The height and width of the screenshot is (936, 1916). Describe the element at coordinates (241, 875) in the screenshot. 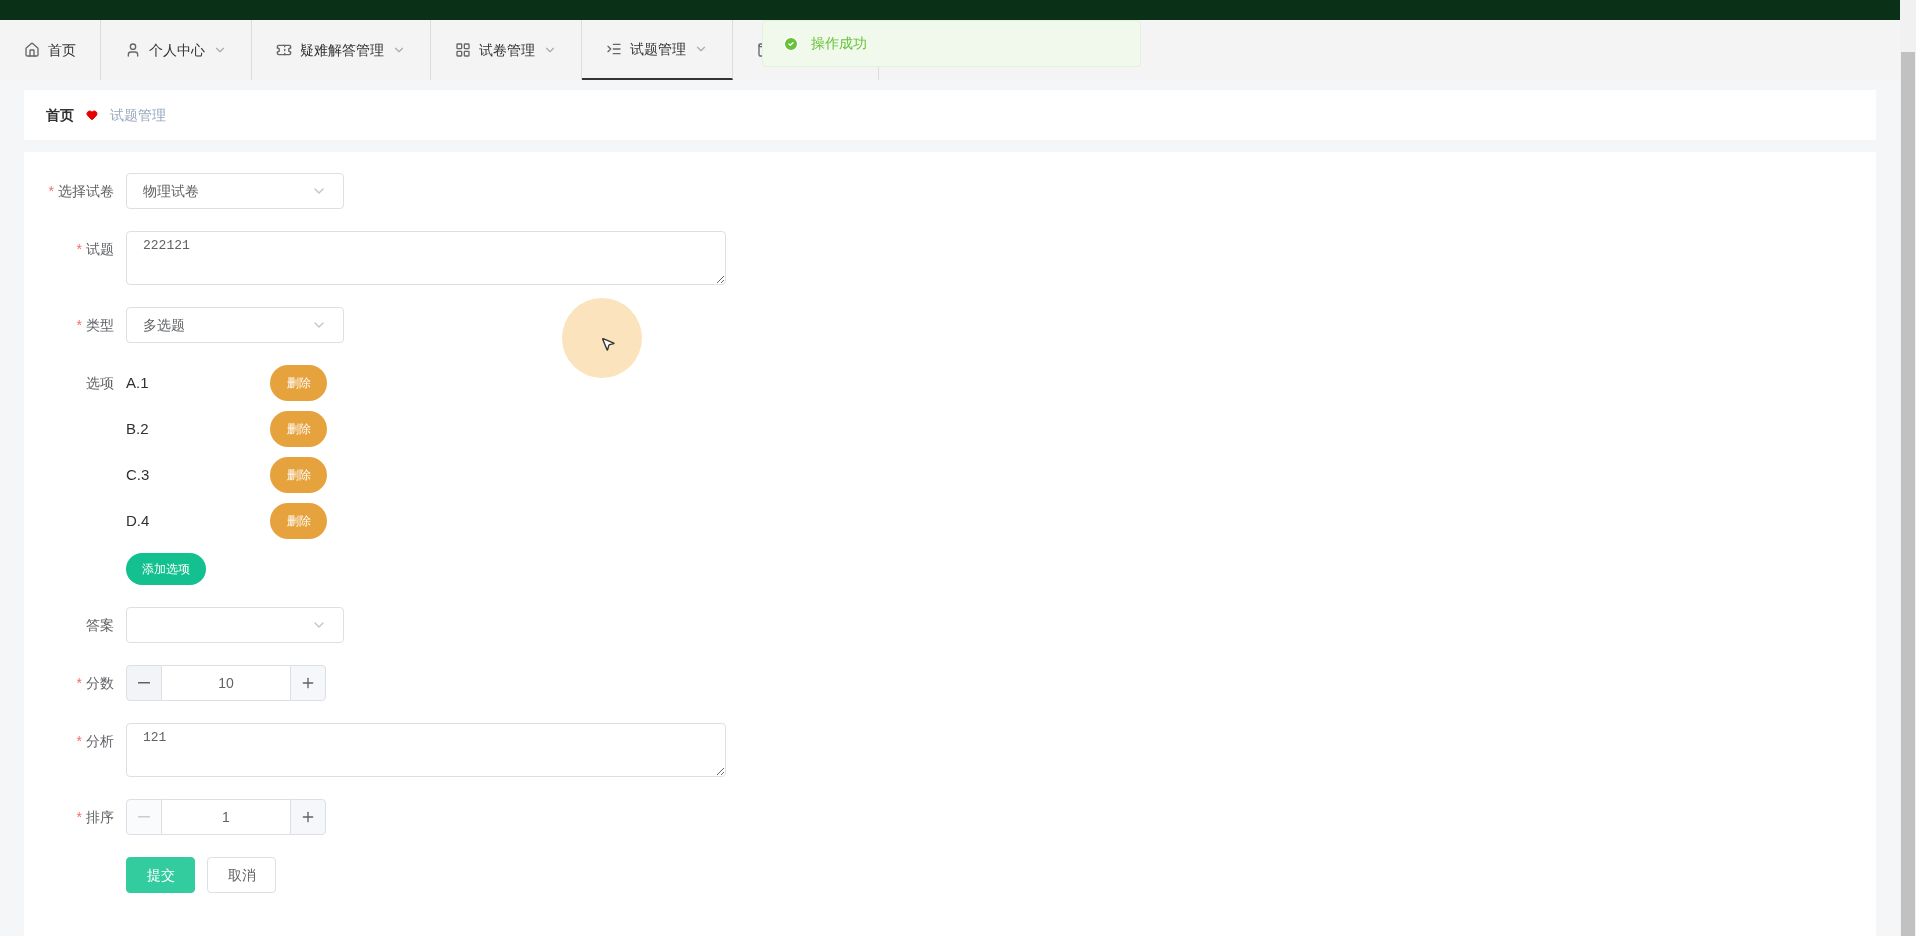

I see `cancel-button: 取消` at that location.